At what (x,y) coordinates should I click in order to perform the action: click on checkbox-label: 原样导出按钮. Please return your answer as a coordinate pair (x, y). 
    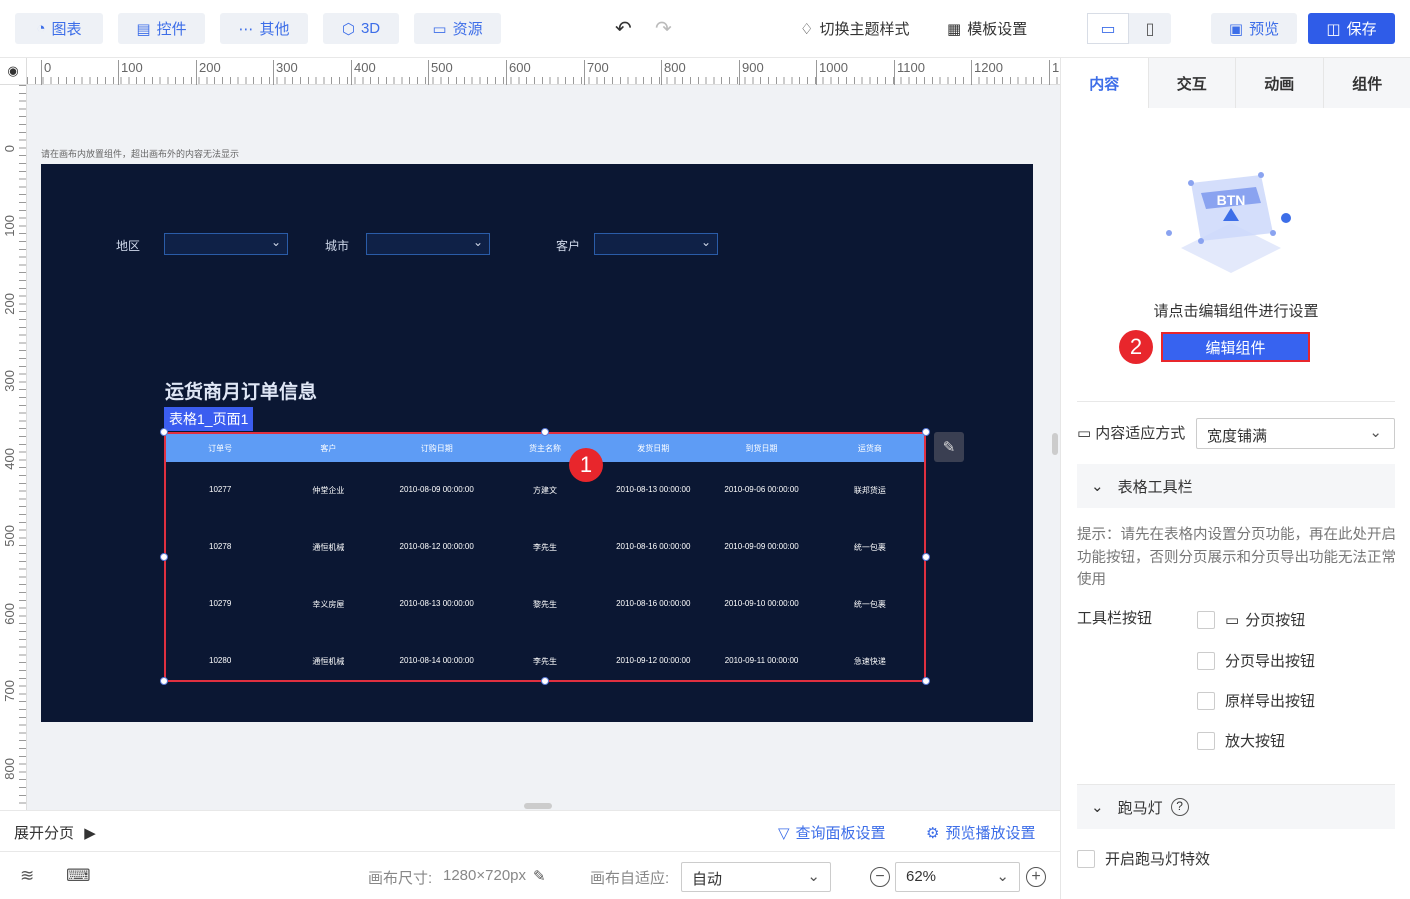
    Looking at the image, I should click on (1270, 701).